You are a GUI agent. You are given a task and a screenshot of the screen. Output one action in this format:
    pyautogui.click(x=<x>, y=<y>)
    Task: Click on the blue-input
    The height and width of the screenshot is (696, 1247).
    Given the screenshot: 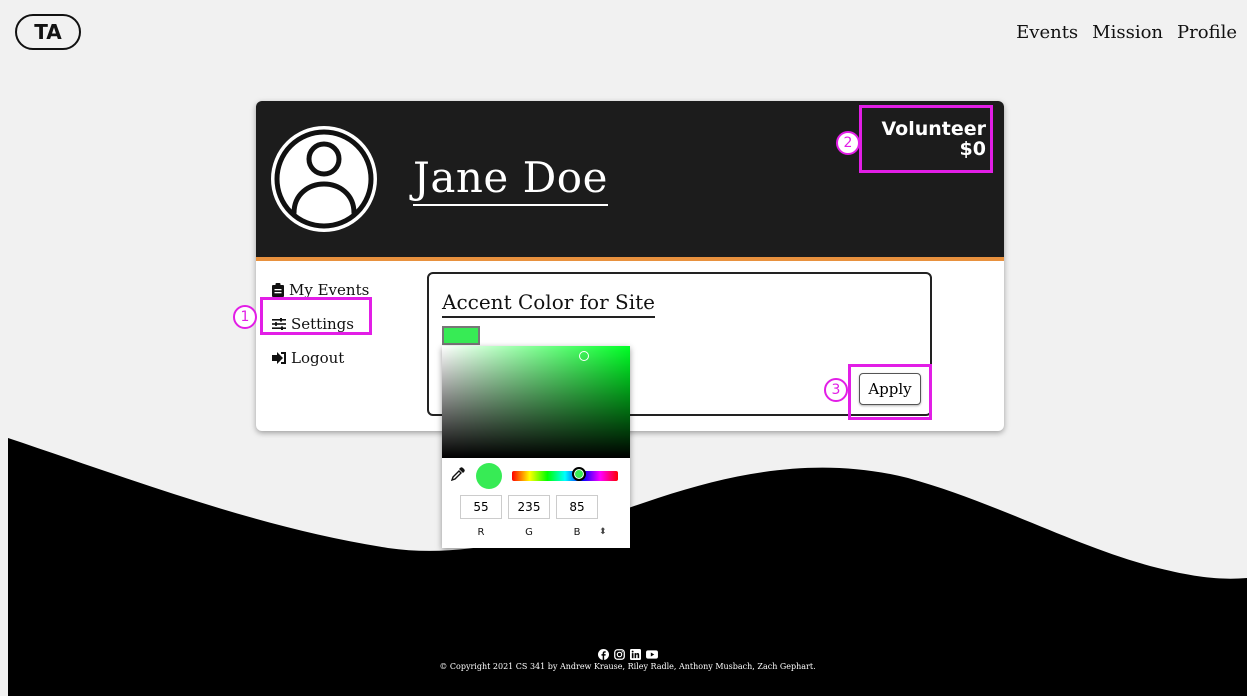 What is the action you would take?
    pyautogui.click(x=577, y=507)
    